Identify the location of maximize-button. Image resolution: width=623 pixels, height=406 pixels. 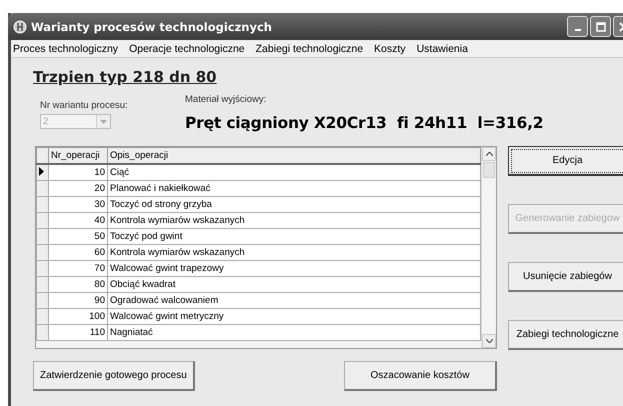
(600, 26).